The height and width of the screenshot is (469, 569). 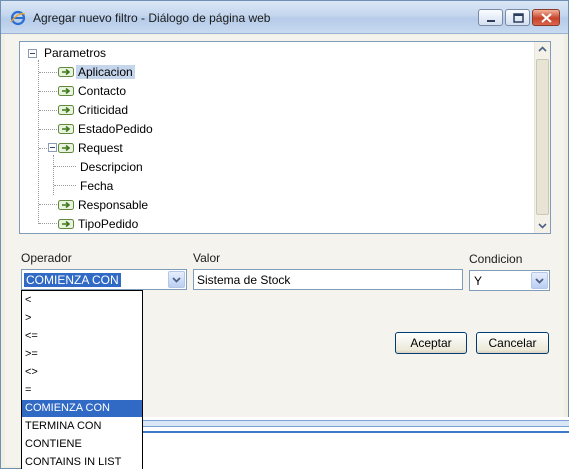 I want to click on arrow-down-icon, so click(x=542, y=226).